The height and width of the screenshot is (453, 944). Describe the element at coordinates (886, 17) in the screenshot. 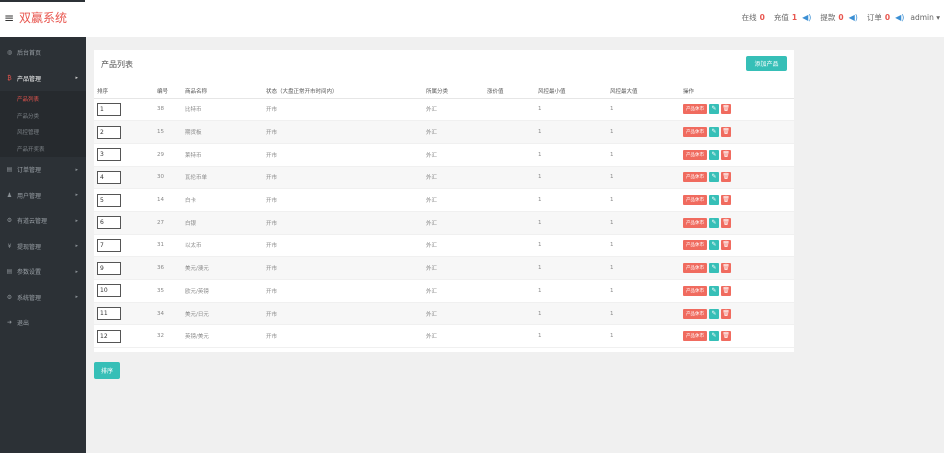

I see `stat-orders: 订单 0 ◀)` at that location.